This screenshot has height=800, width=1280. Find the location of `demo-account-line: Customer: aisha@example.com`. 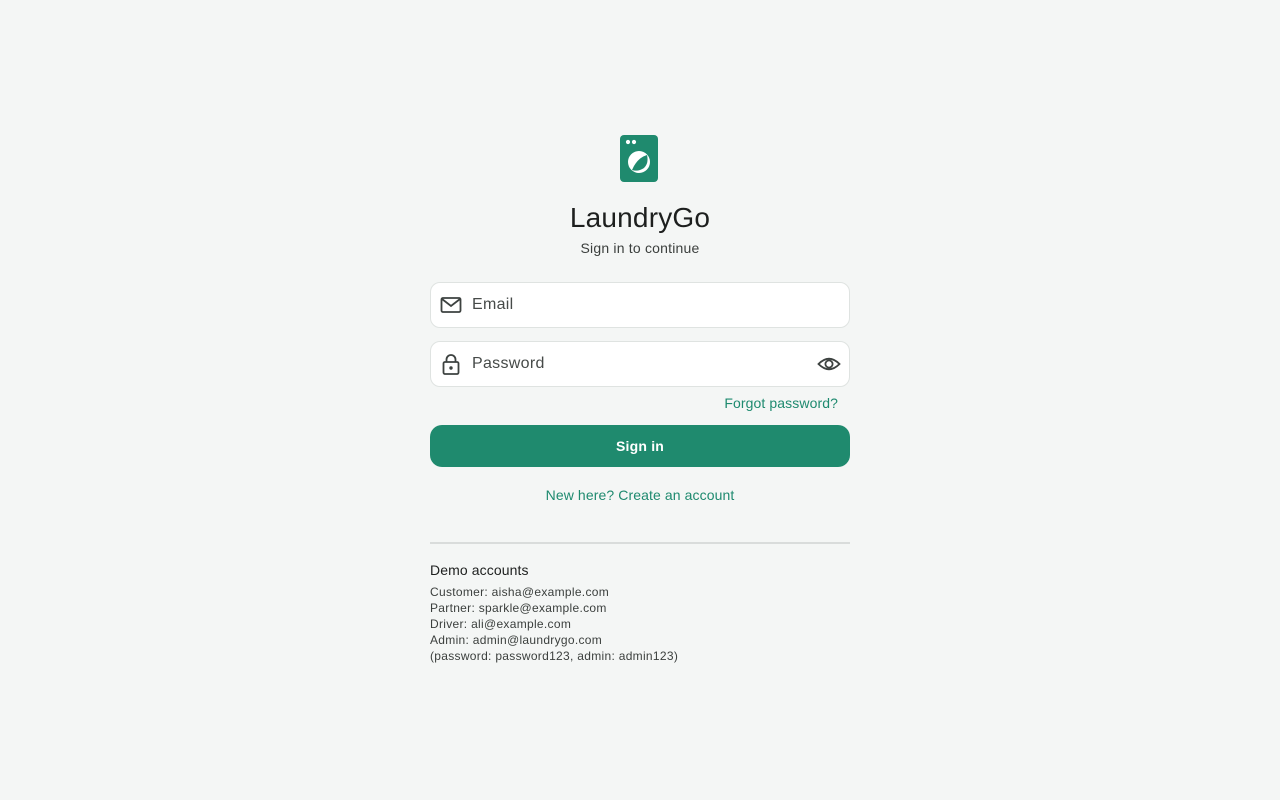

demo-account-line: Customer: aisha@example.com is located at coordinates (520, 592).